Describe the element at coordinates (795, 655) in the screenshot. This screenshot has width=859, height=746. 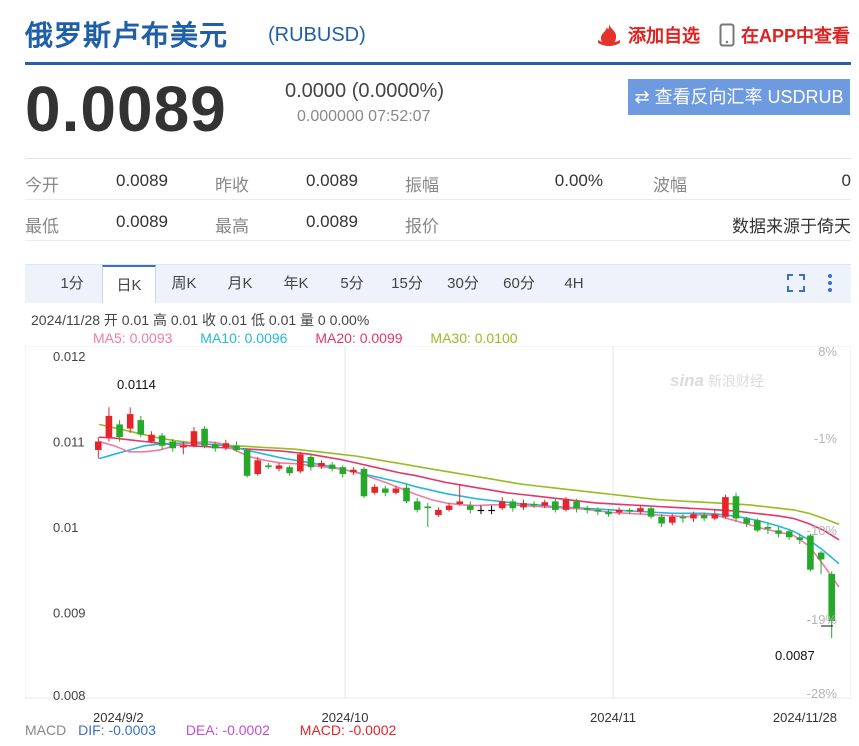
I see `min-value-label: 0.0087` at that location.